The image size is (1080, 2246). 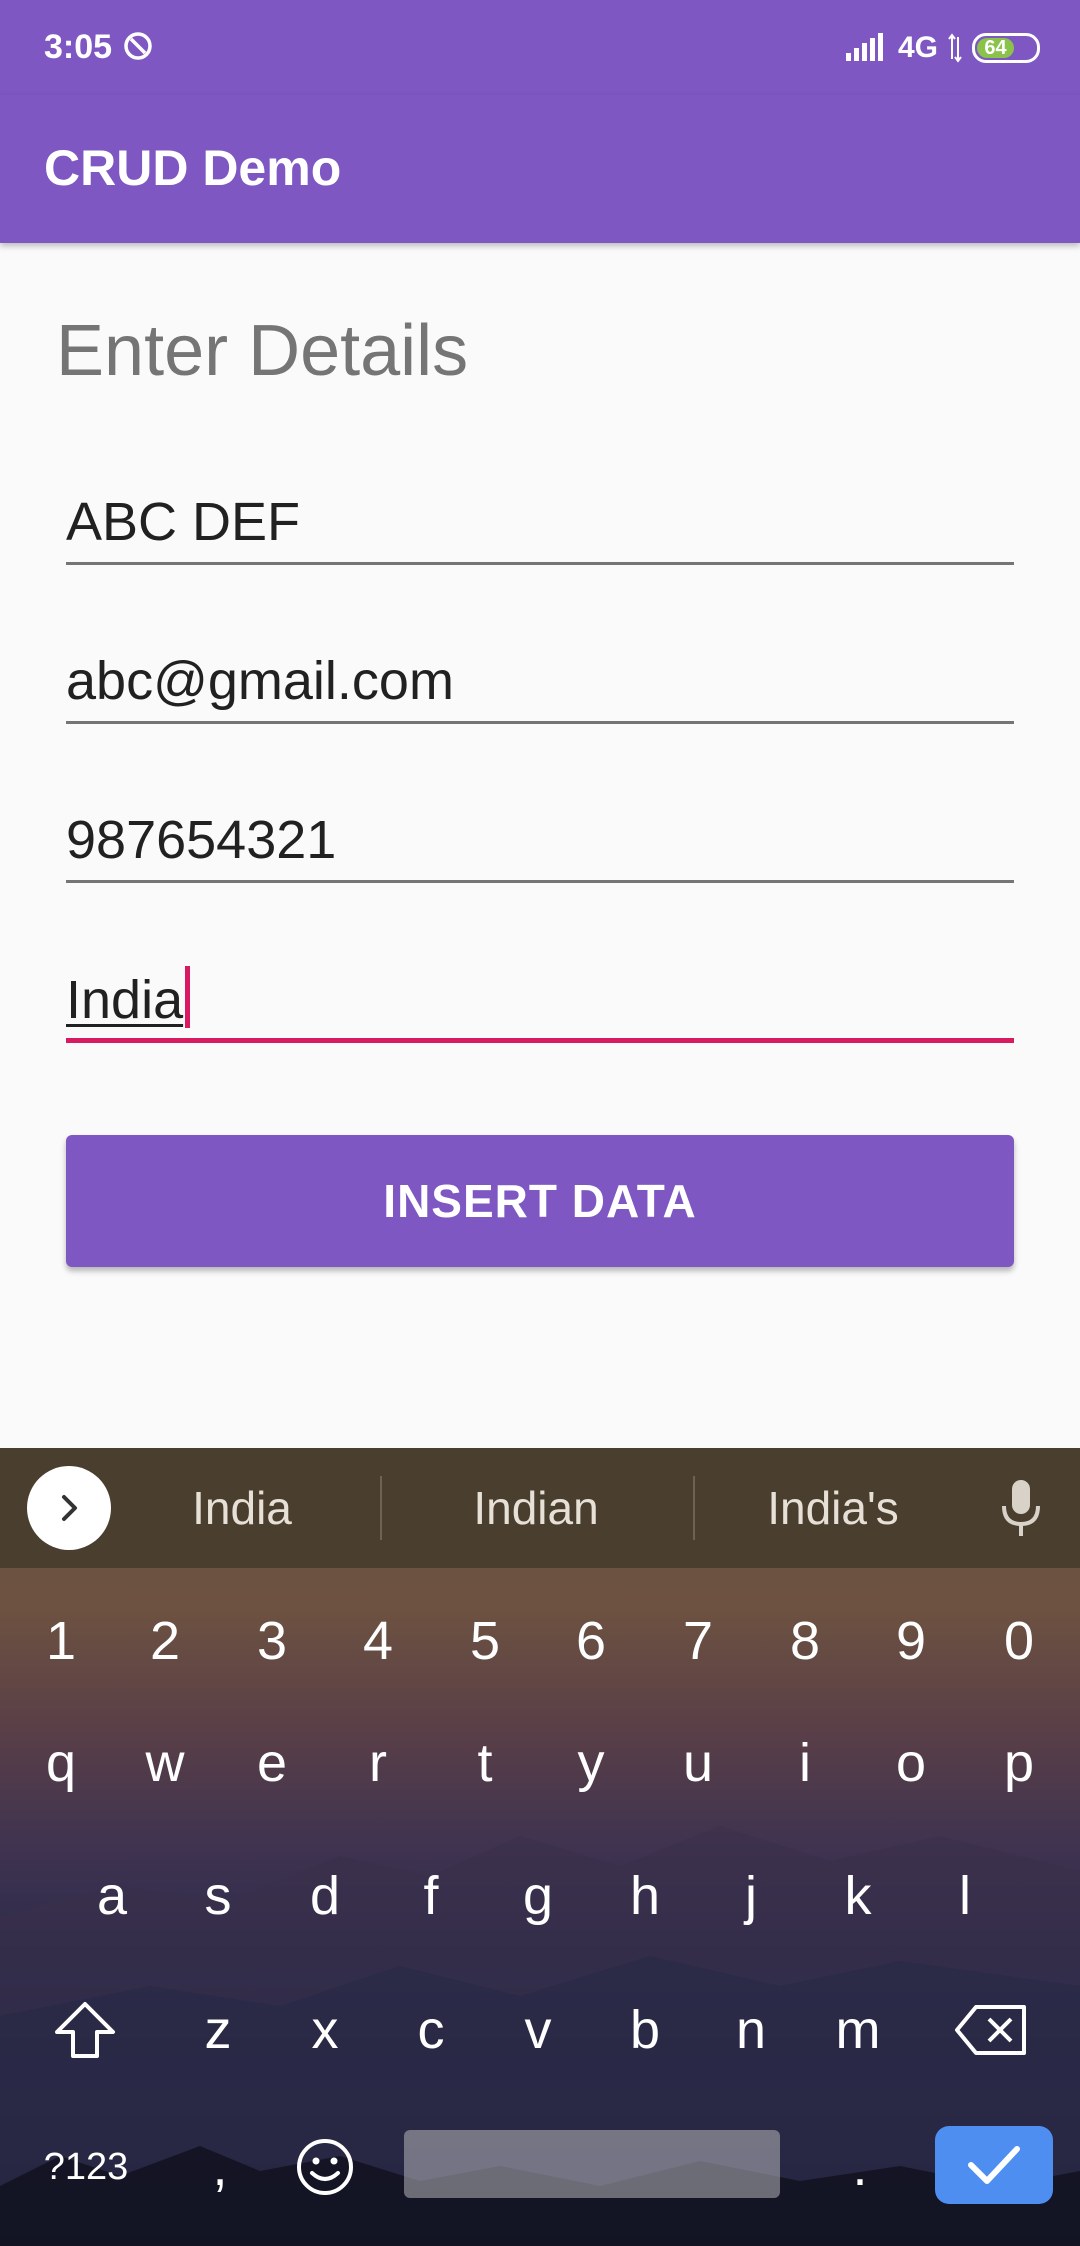 What do you see at coordinates (860, 2167) in the screenshot?
I see `period-key: .` at bounding box center [860, 2167].